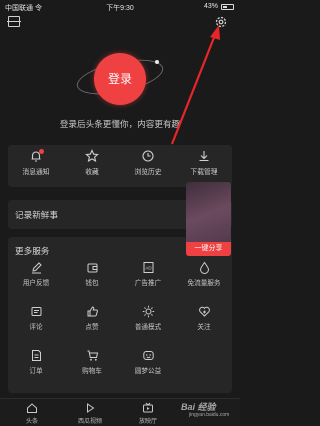  Describe the element at coordinates (148, 413) in the screenshot. I see `tab-screening-hall: 放映厅` at that location.